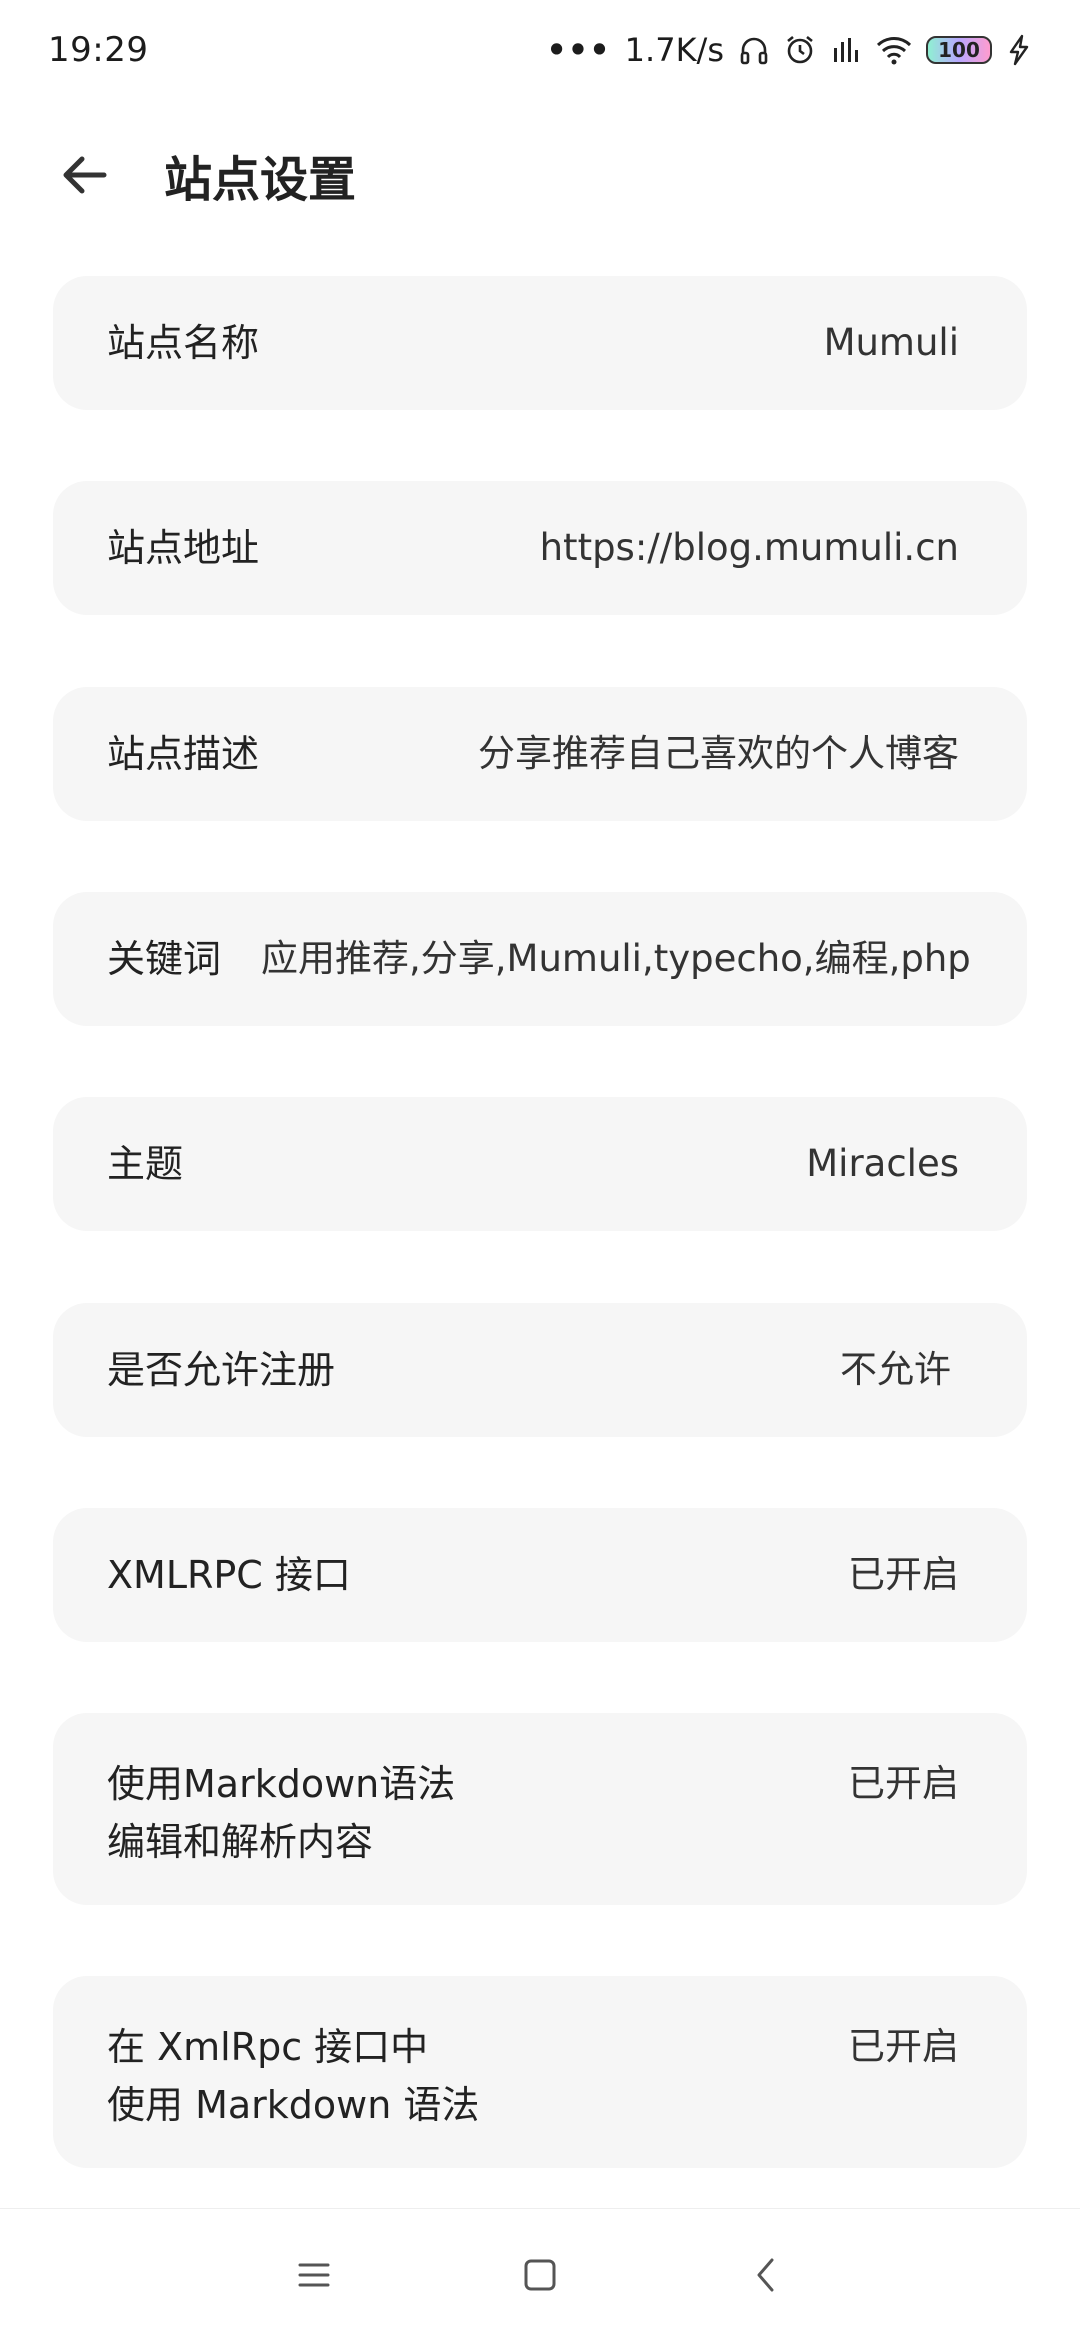 This screenshot has width=1080, height=2341. I want to click on setting-value: 分享推荐自己喜欢的个人博客, so click(718, 753).